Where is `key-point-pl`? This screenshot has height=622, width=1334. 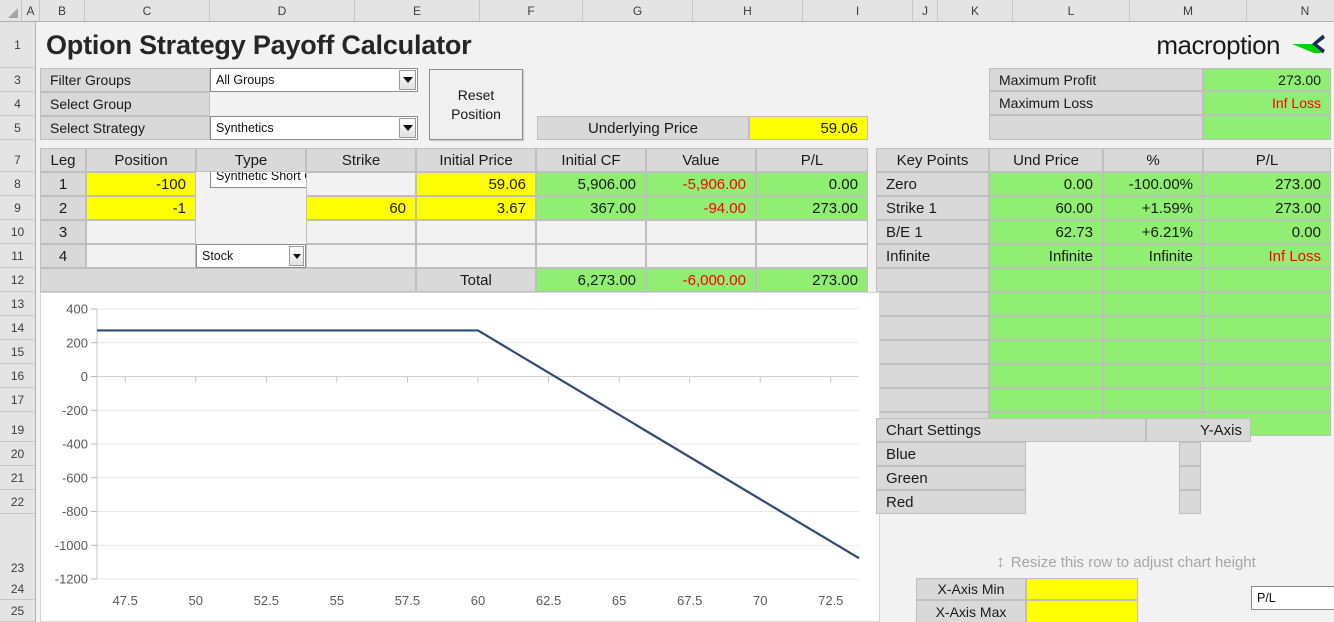
key-point-pl is located at coordinates (1267, 304).